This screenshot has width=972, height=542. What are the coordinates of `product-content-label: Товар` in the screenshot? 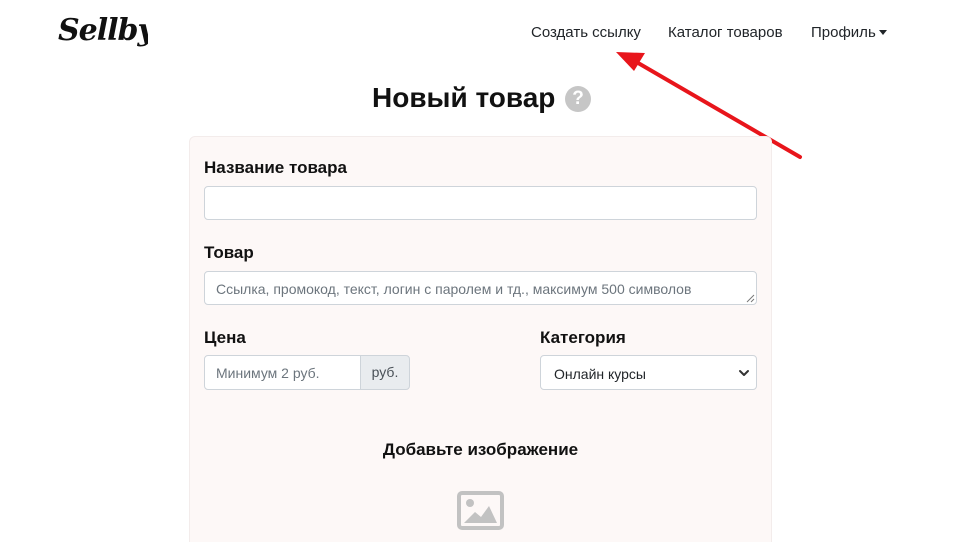 It's located at (229, 252).